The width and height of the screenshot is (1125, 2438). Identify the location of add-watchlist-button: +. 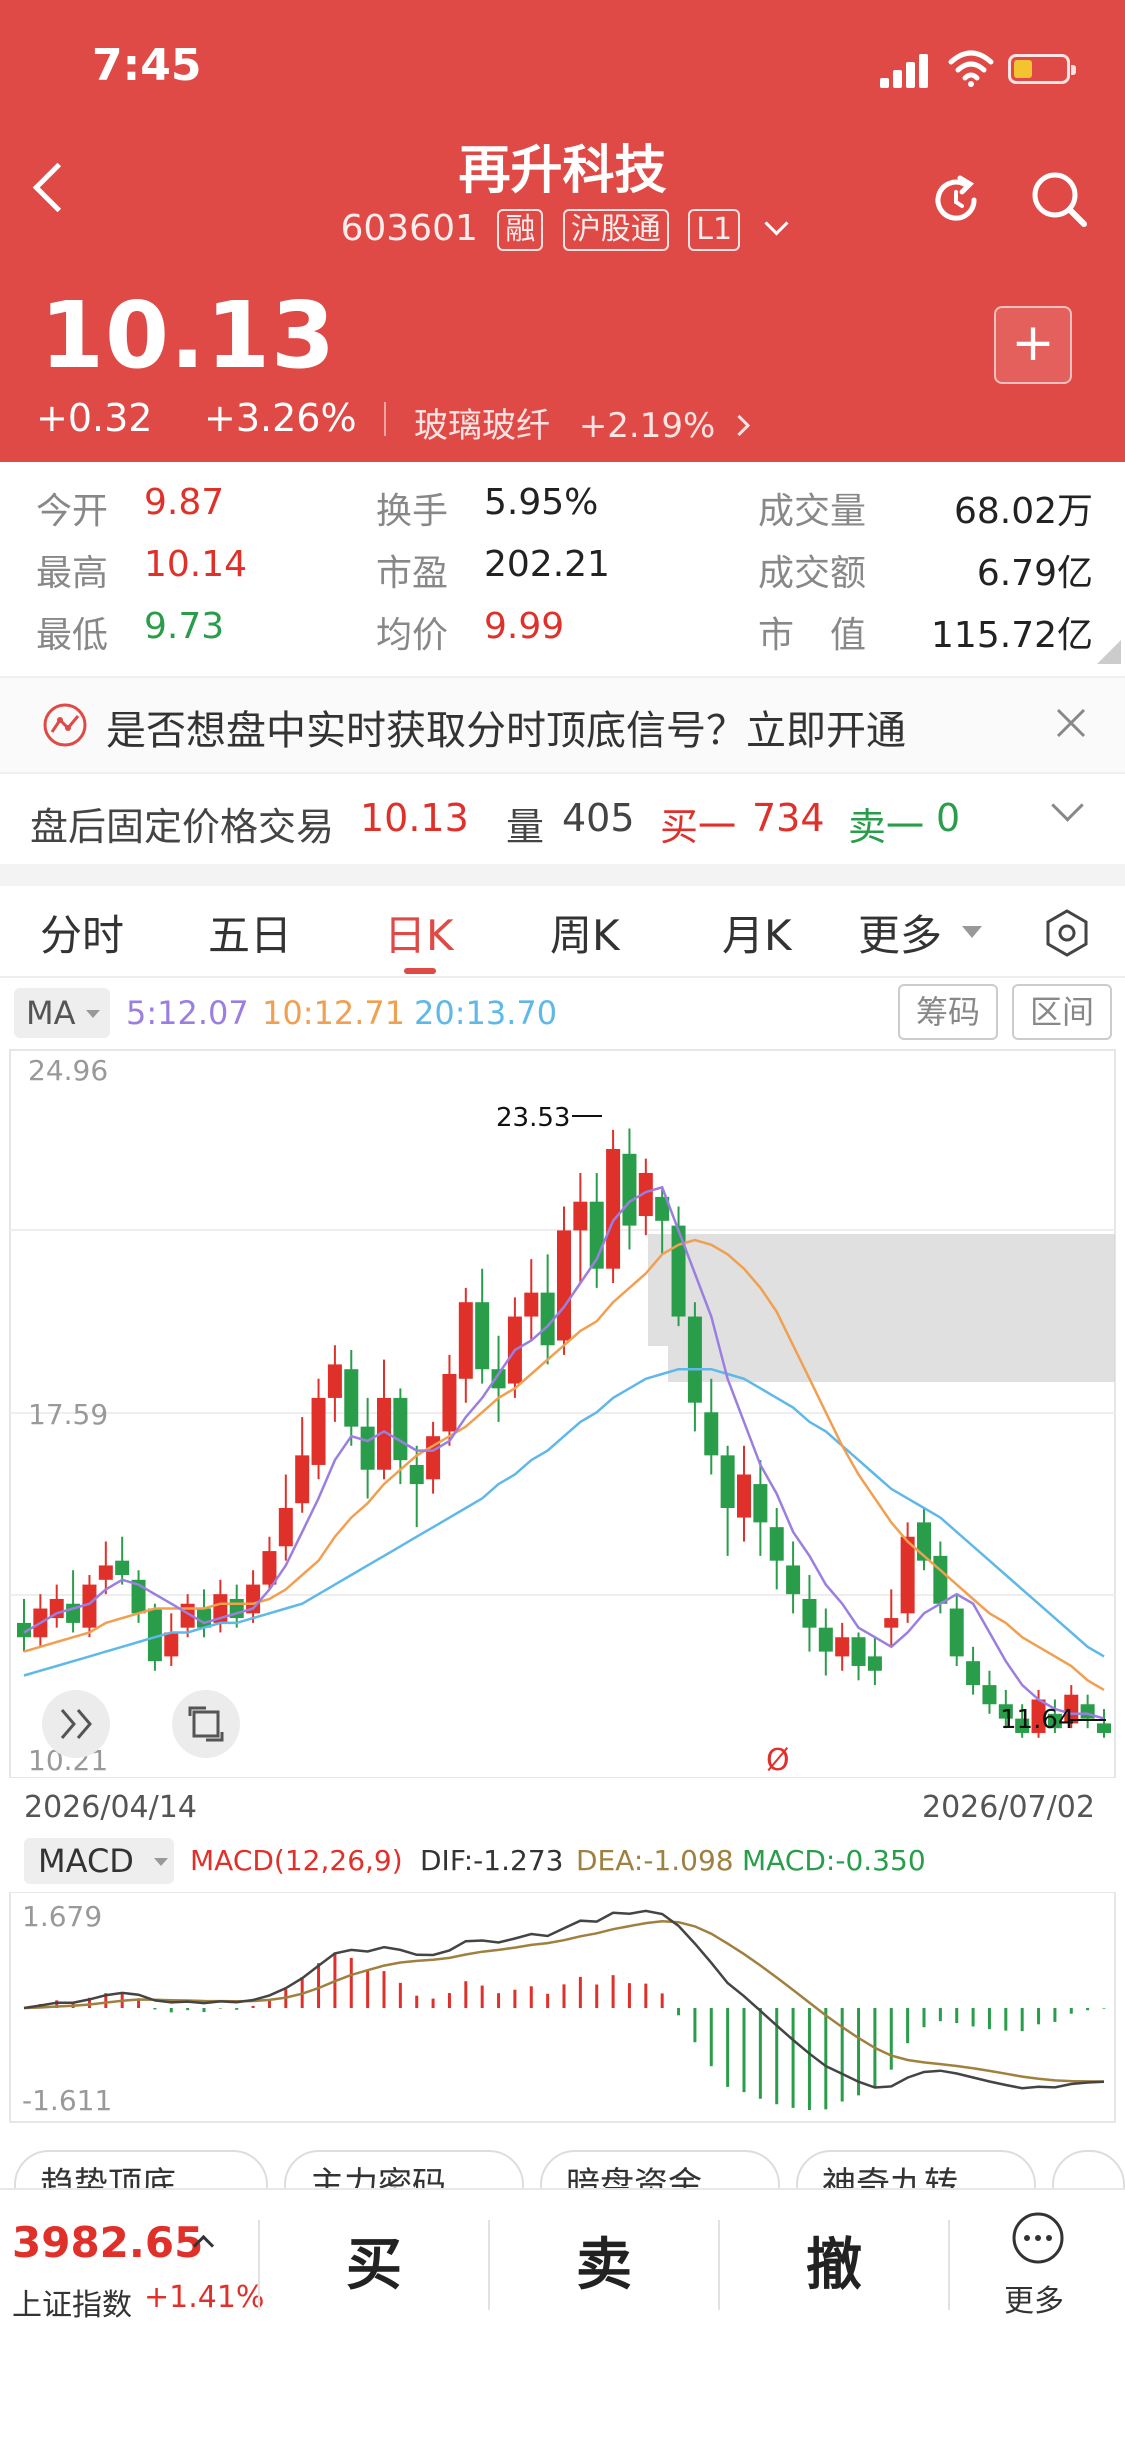
(1033, 345).